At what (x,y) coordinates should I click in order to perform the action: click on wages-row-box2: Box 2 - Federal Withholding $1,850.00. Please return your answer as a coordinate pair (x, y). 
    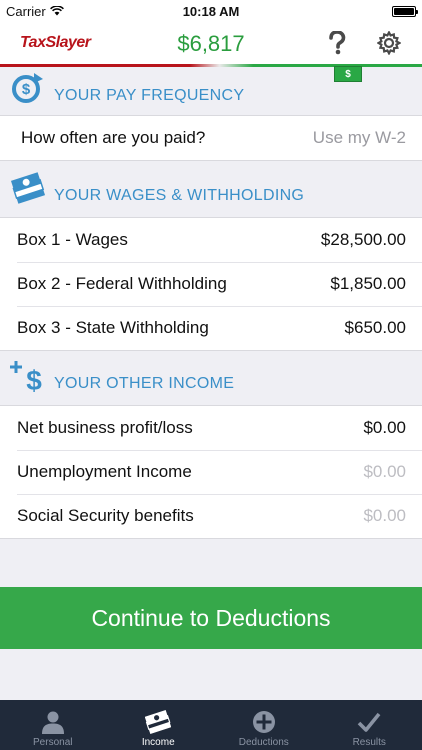
    Looking at the image, I should click on (211, 284).